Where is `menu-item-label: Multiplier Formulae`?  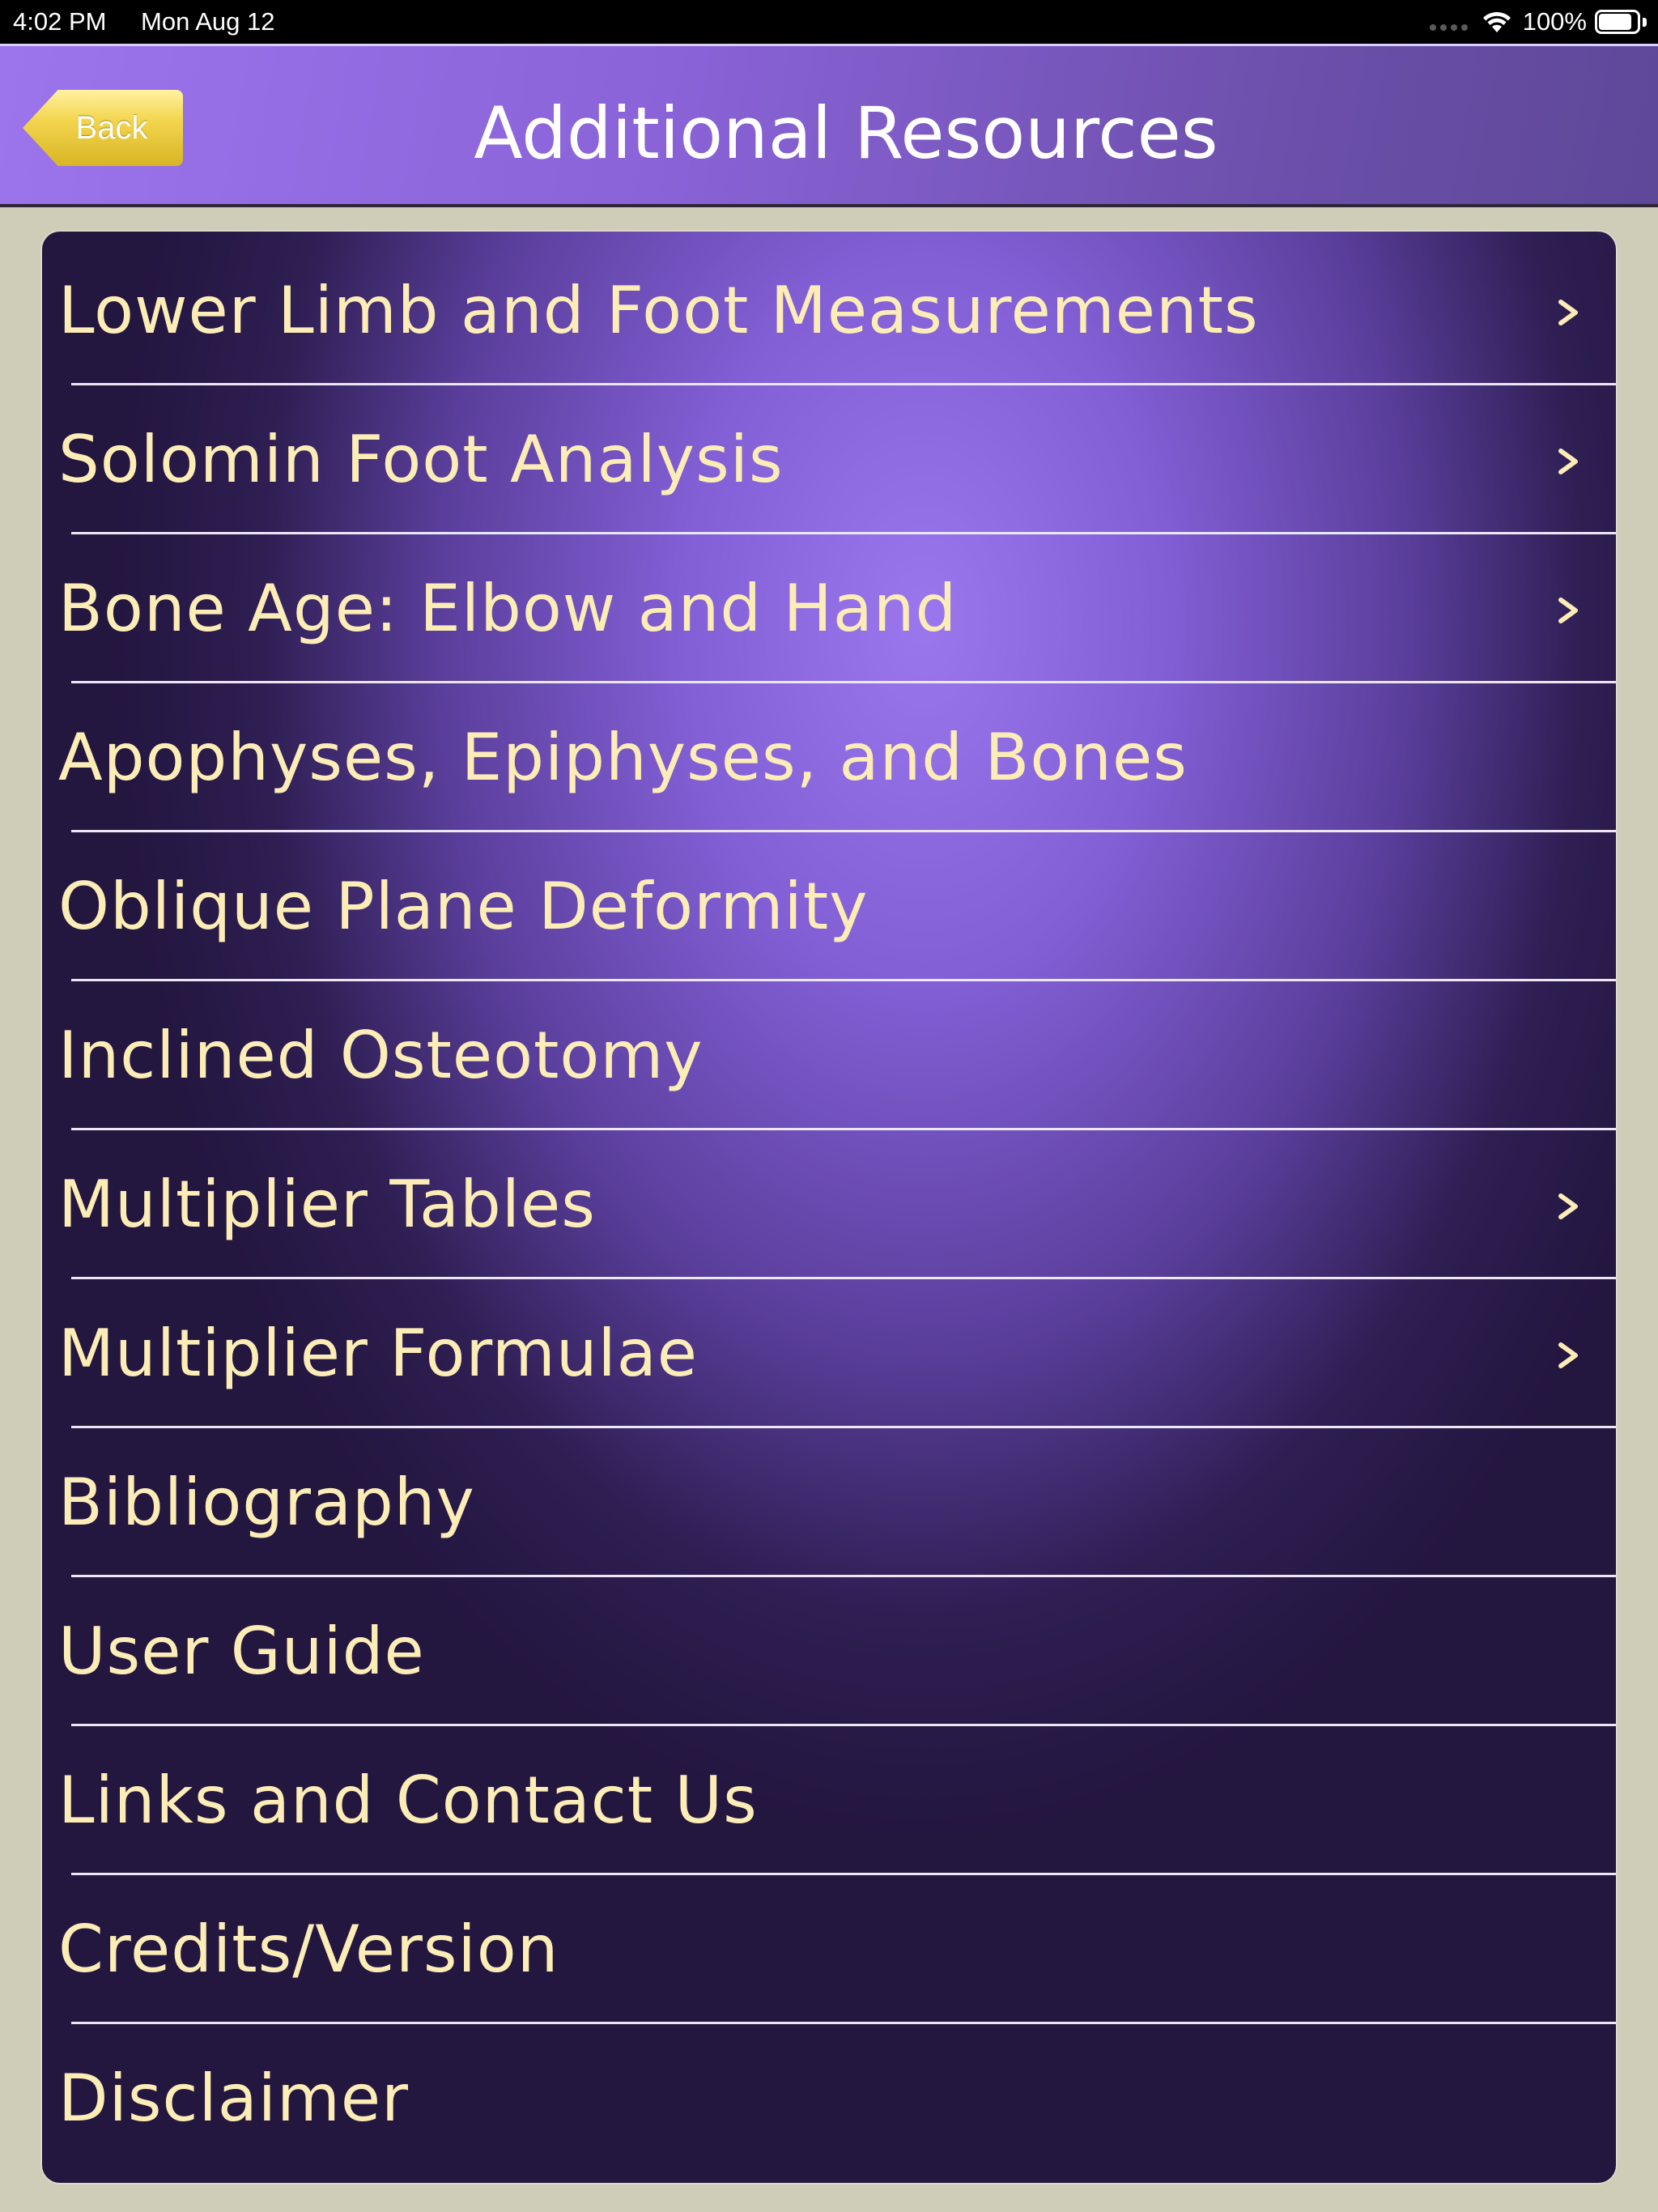
menu-item-label: Multiplier Formulae is located at coordinates (378, 1354).